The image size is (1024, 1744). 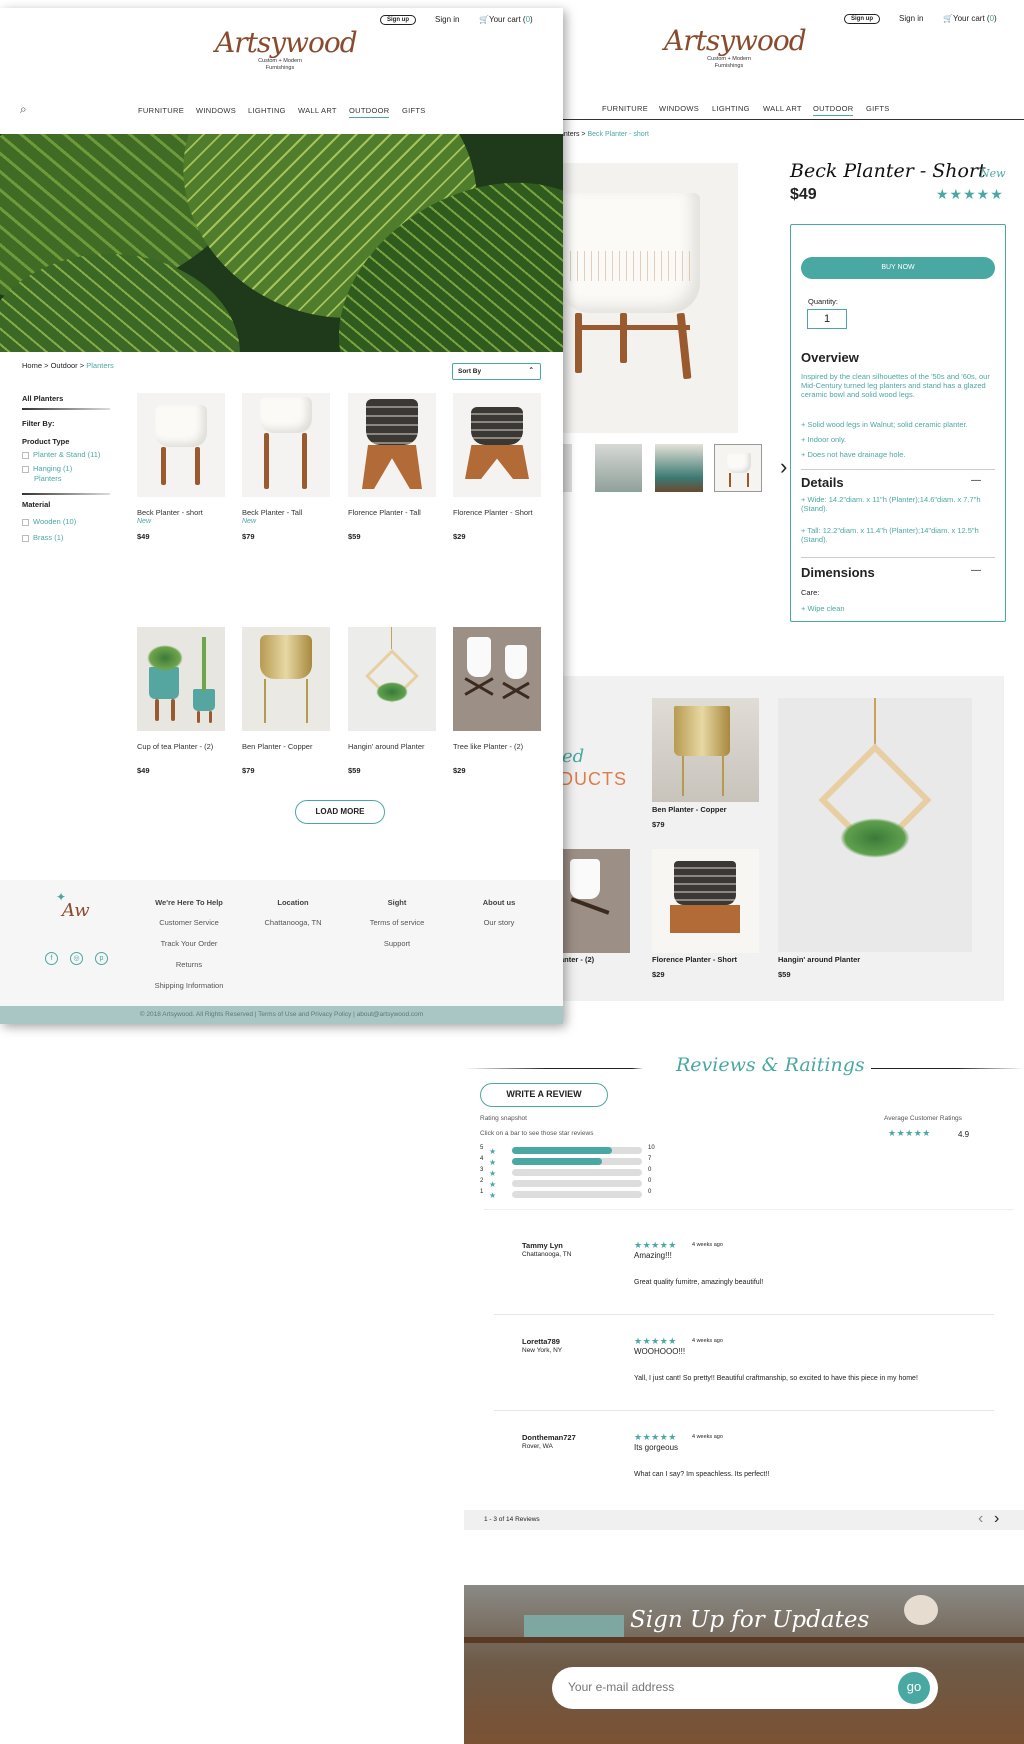 I want to click on load-more-button: LOAD MORE, so click(x=340, y=812).